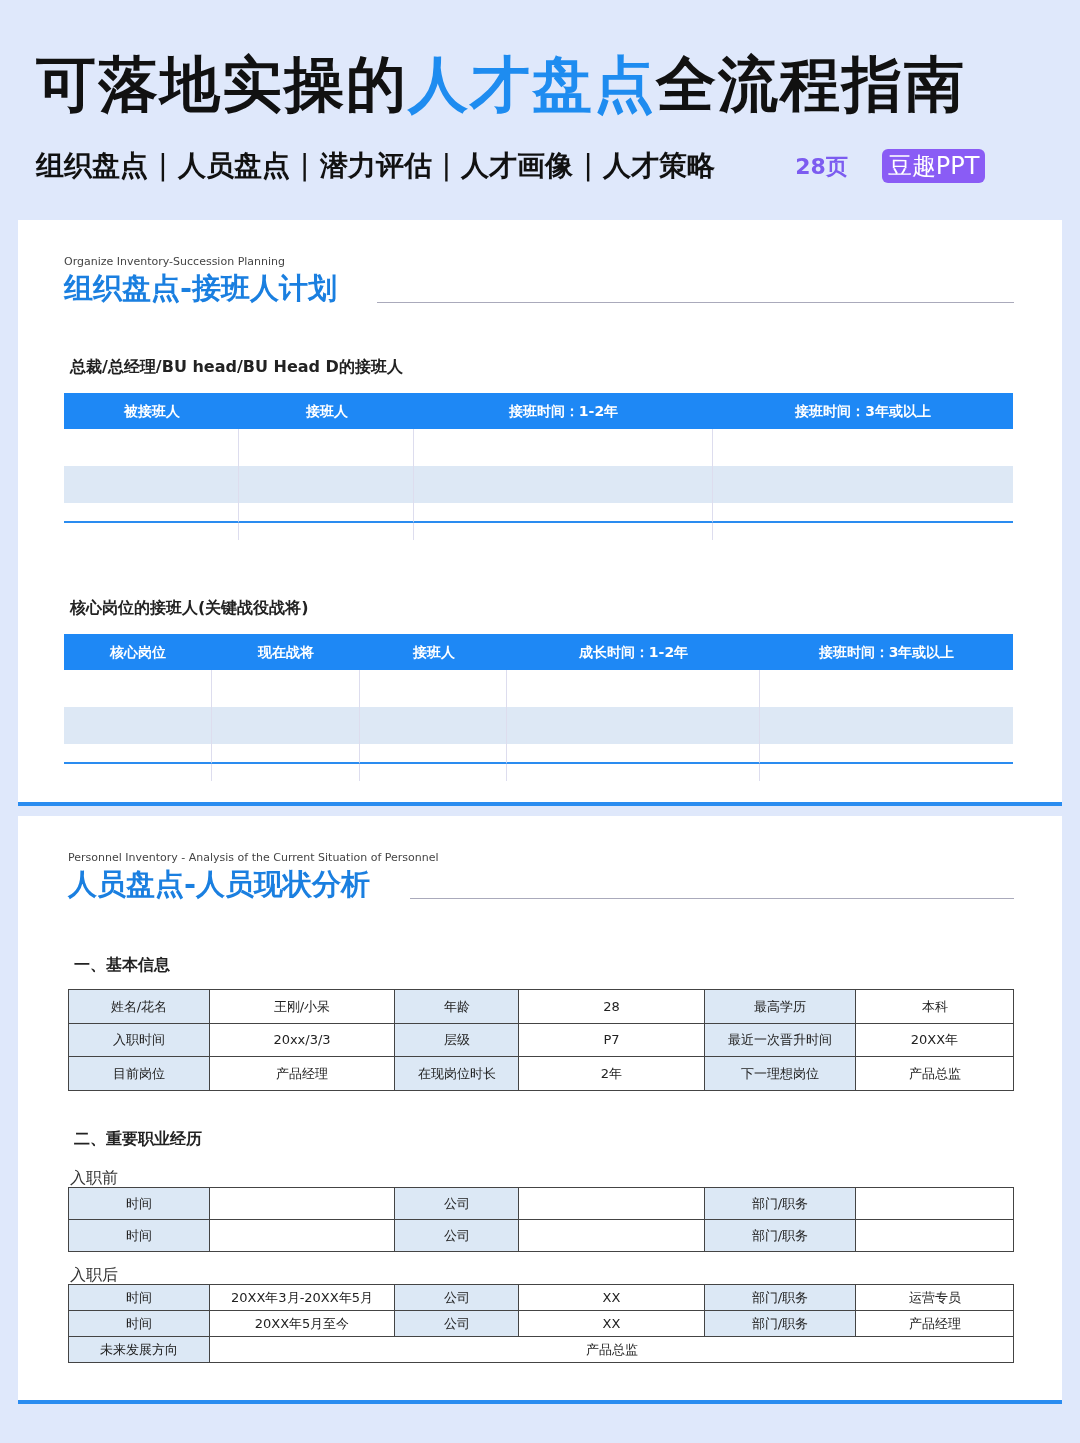 This screenshot has width=1080, height=1443. Describe the element at coordinates (237, 367) in the screenshot. I see `section-heading: 总裁/总经理/BU head/BU Head D的接班人` at that location.